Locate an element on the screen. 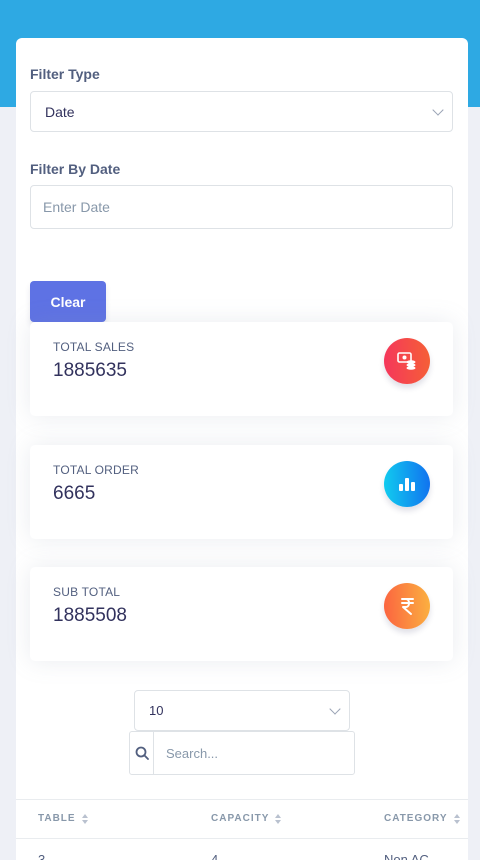  column-header-table: TABLE is located at coordinates (63, 818).